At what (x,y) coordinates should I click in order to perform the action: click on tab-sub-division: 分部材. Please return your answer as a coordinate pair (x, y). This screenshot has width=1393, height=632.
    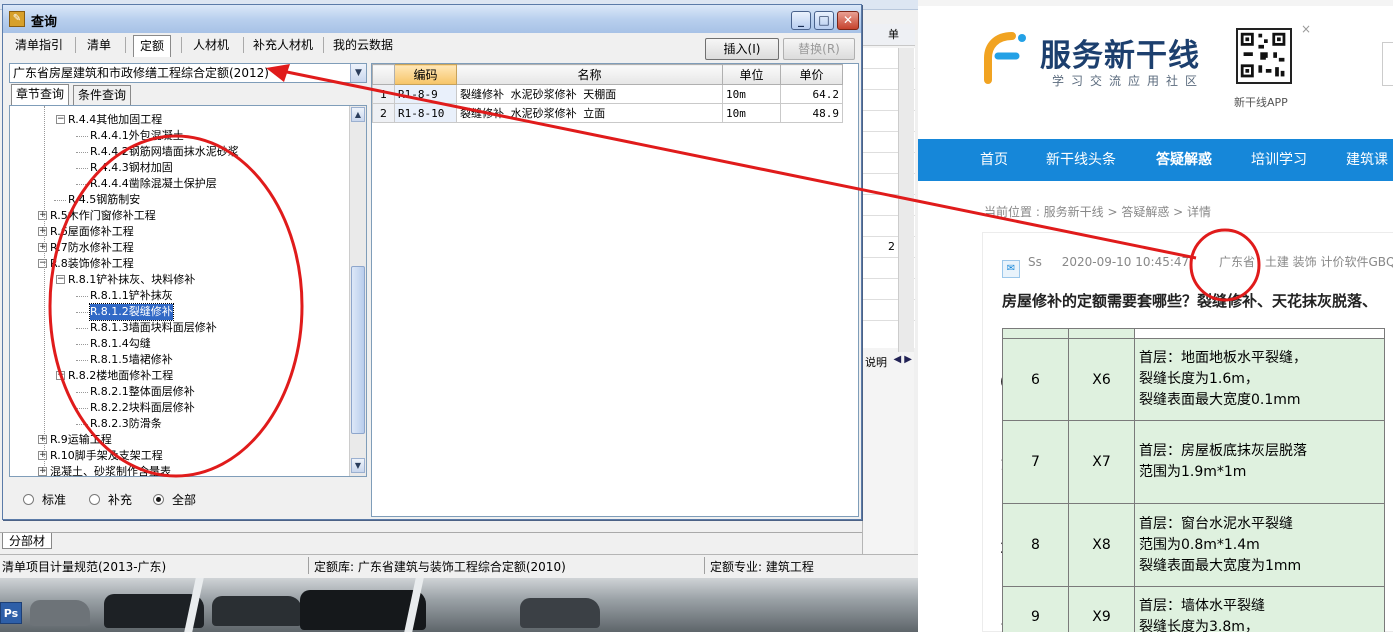
    Looking at the image, I should click on (27, 541).